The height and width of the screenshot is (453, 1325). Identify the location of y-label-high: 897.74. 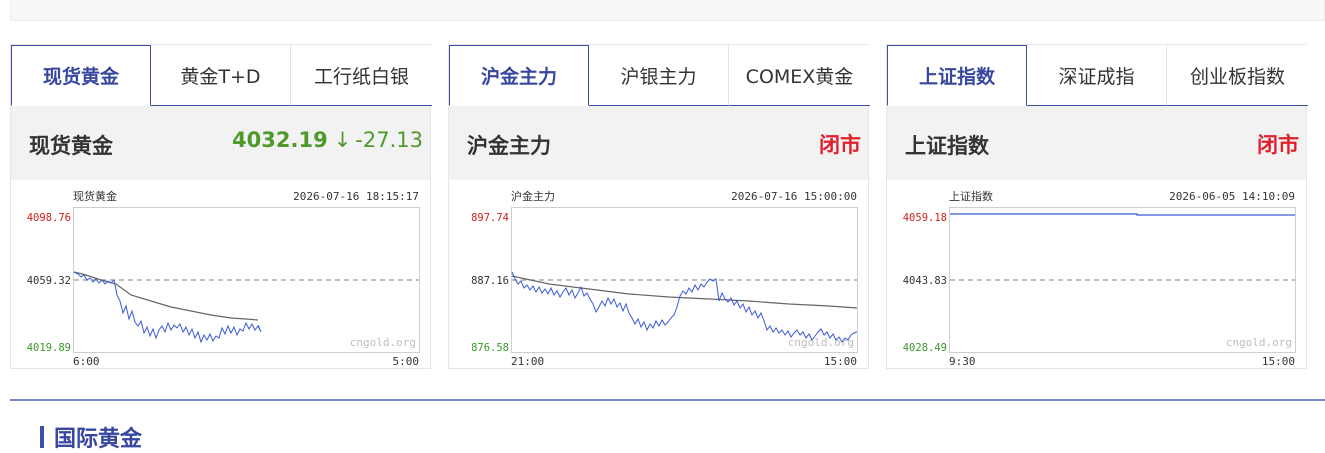
(490, 218).